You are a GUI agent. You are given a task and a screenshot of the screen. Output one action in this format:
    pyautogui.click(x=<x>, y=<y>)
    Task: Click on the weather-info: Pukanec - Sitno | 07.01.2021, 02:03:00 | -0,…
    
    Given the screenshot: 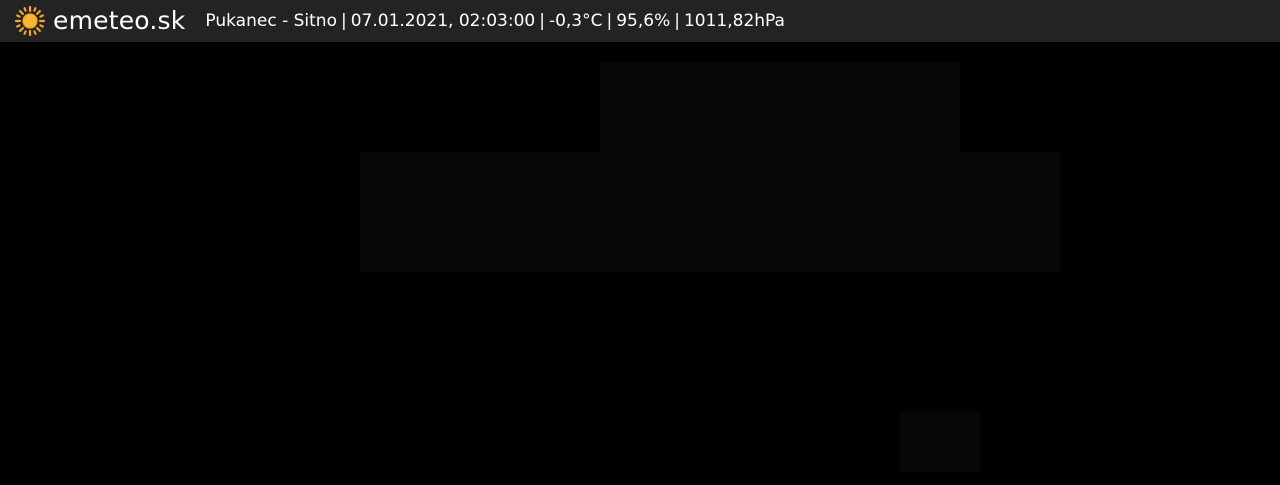 What is the action you would take?
    pyautogui.click(x=495, y=21)
    